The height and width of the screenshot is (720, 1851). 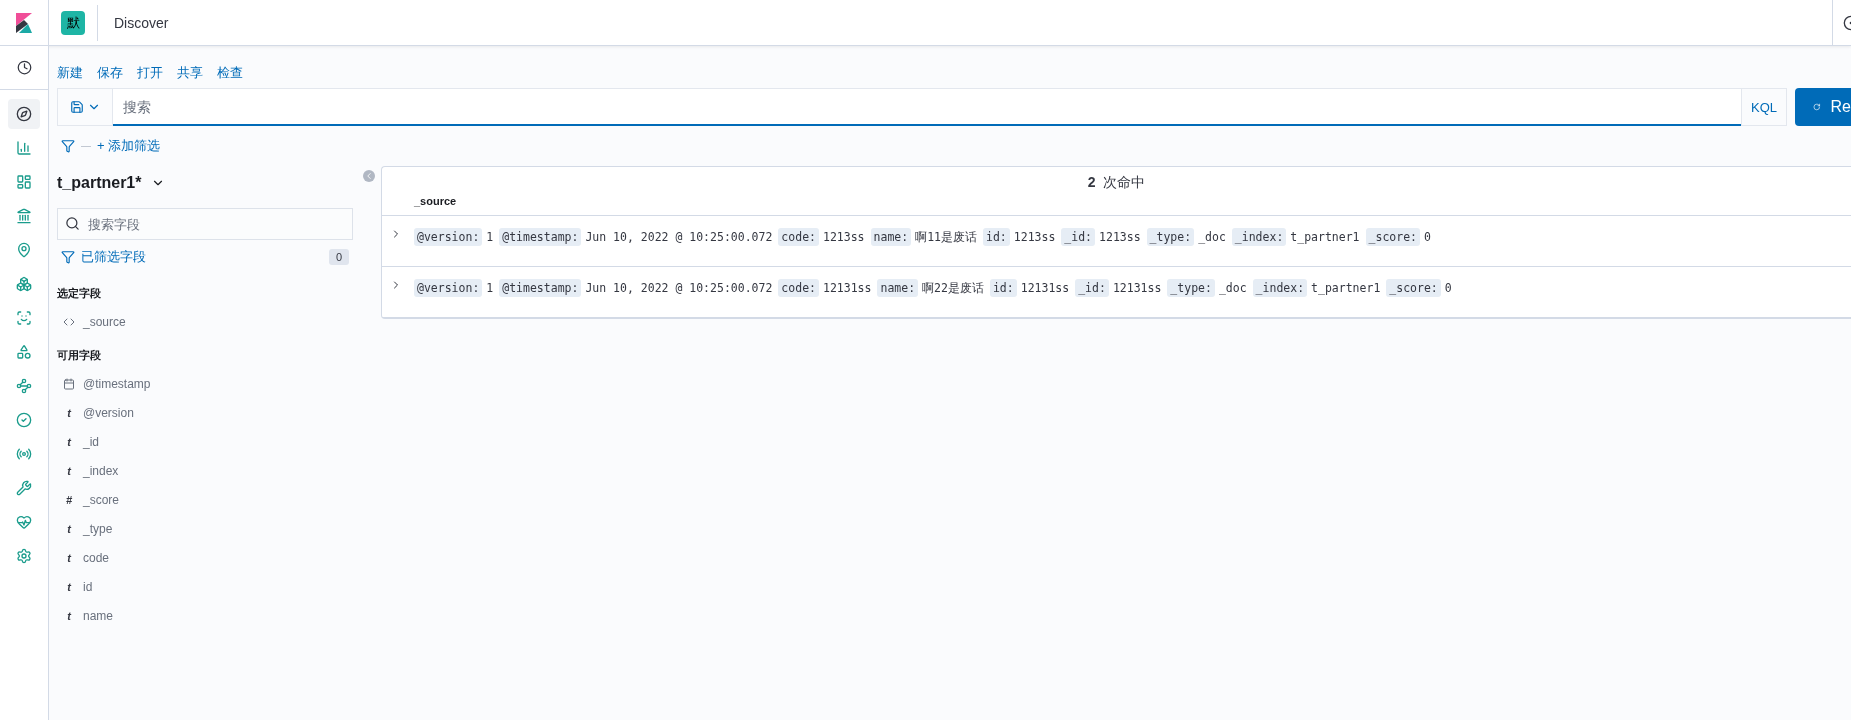 What do you see at coordinates (79, 355) in the screenshot?
I see `section-title: 可用字段` at bounding box center [79, 355].